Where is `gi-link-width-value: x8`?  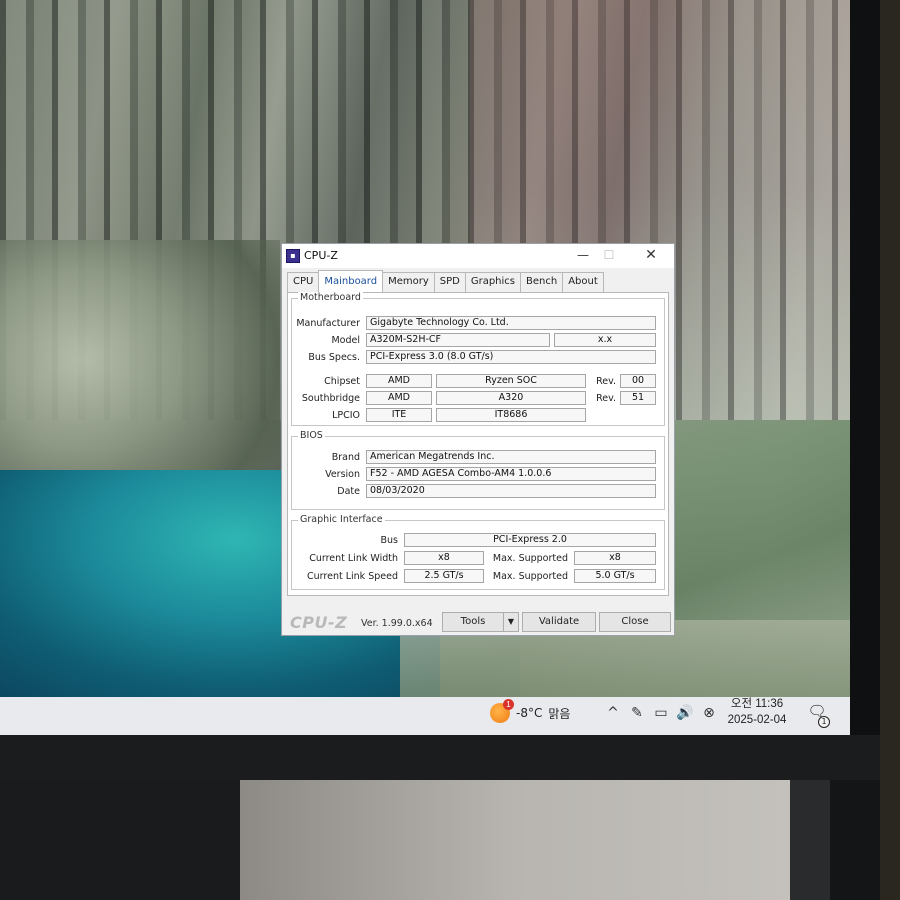
gi-link-width-value: x8 is located at coordinates (444, 558).